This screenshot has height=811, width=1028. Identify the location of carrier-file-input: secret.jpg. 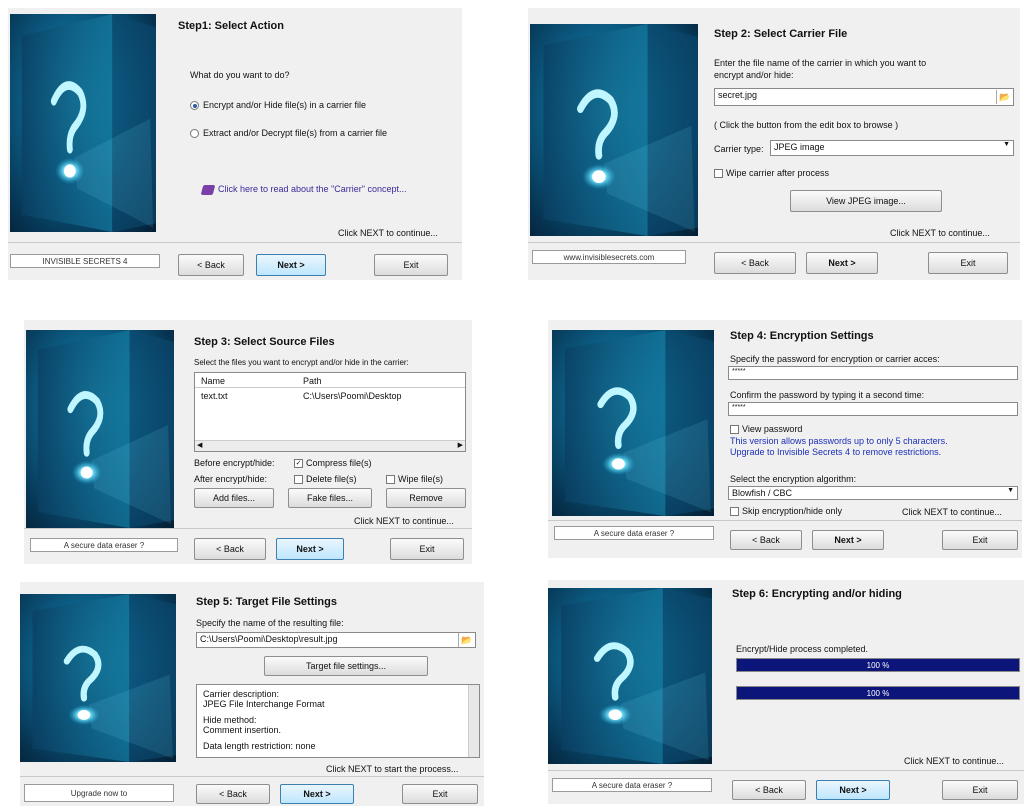
(864, 97).